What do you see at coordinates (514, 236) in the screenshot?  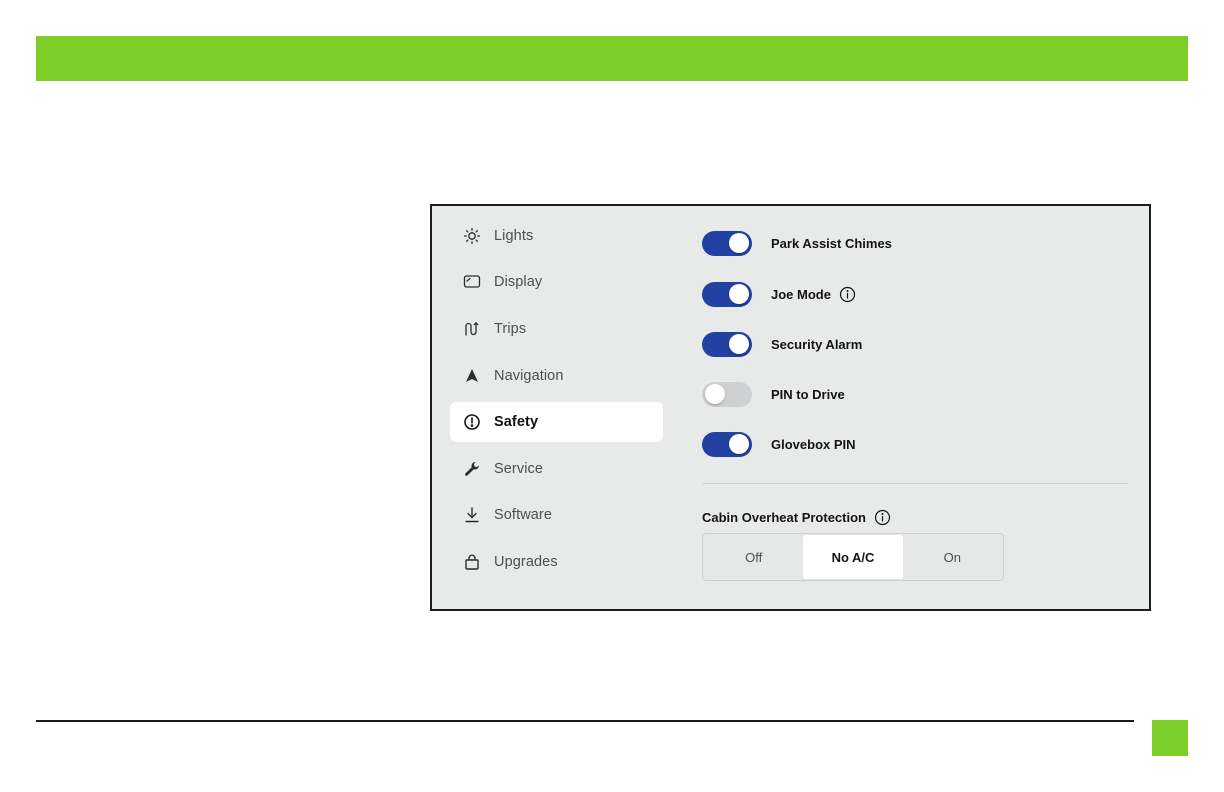 I see `sidebar-item-label: Lights` at bounding box center [514, 236].